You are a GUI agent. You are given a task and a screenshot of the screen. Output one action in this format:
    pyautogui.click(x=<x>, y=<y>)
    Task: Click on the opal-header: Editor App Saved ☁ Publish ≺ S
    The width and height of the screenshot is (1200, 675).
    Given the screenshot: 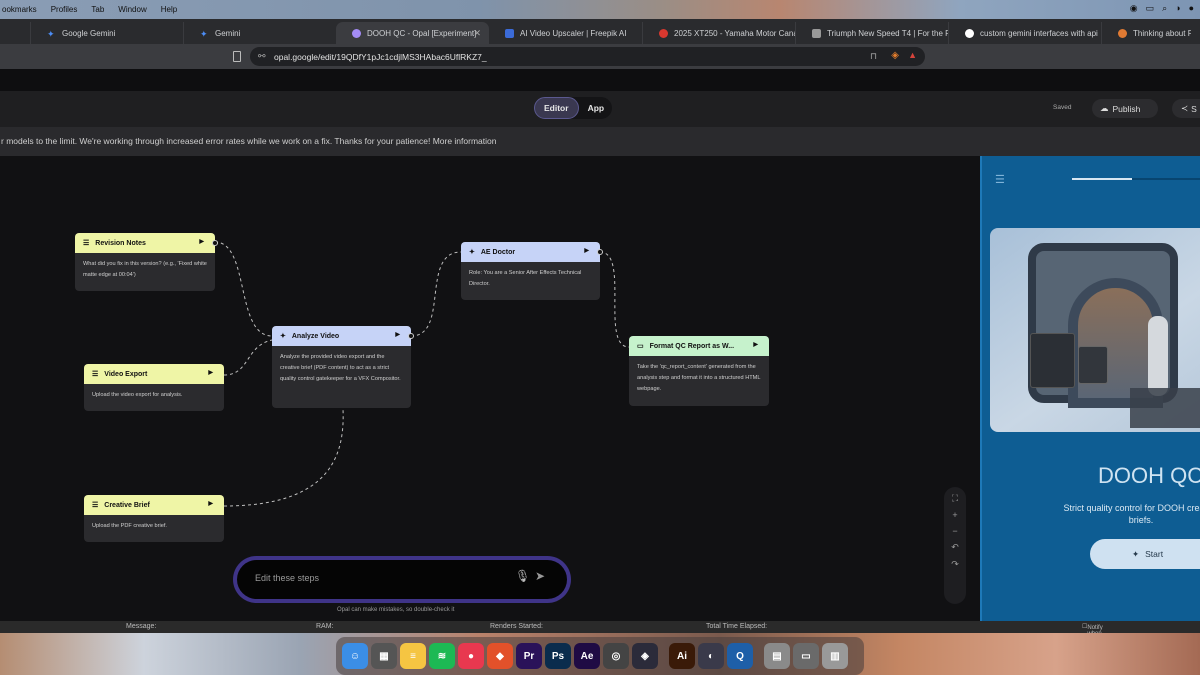 What is the action you would take?
    pyautogui.click(x=600, y=109)
    